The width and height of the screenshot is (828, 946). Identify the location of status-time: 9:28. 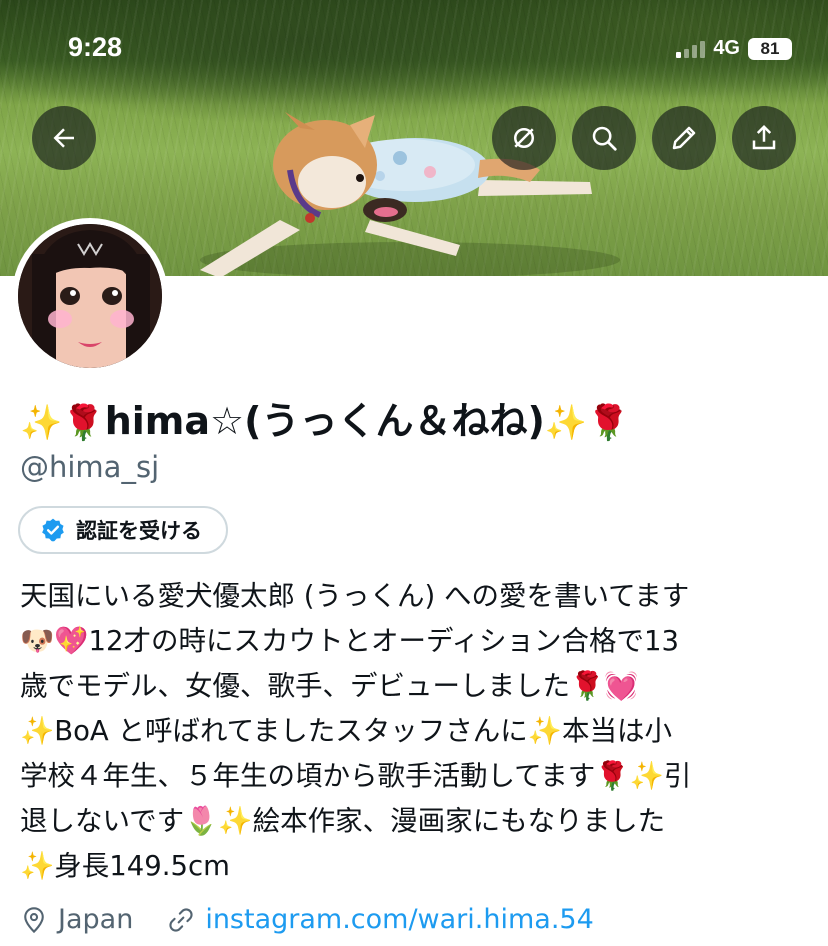
(95, 47).